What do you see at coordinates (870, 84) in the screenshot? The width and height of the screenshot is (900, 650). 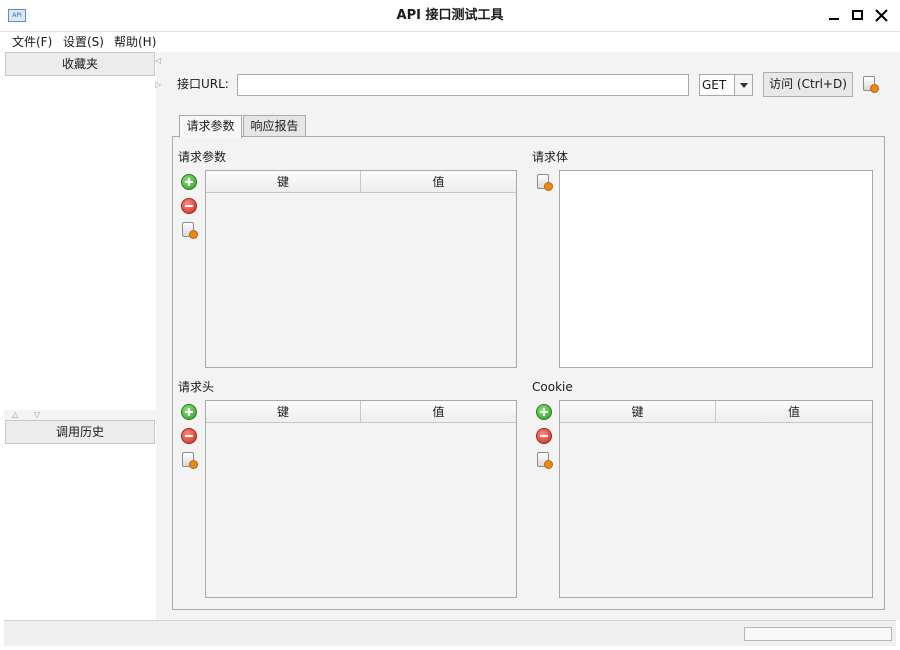 I see `clear-url-icon` at bounding box center [870, 84].